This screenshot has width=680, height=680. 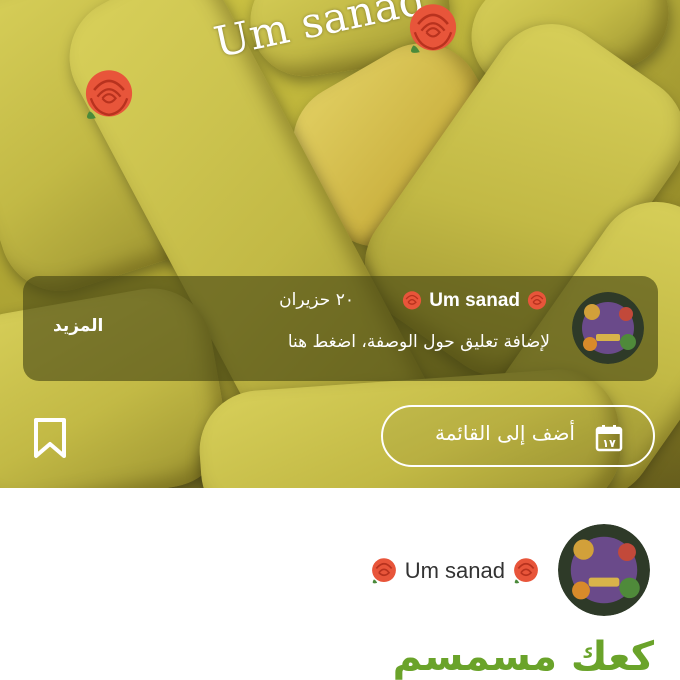 I want to click on comment-author-name: Um sanad, so click(x=474, y=300).